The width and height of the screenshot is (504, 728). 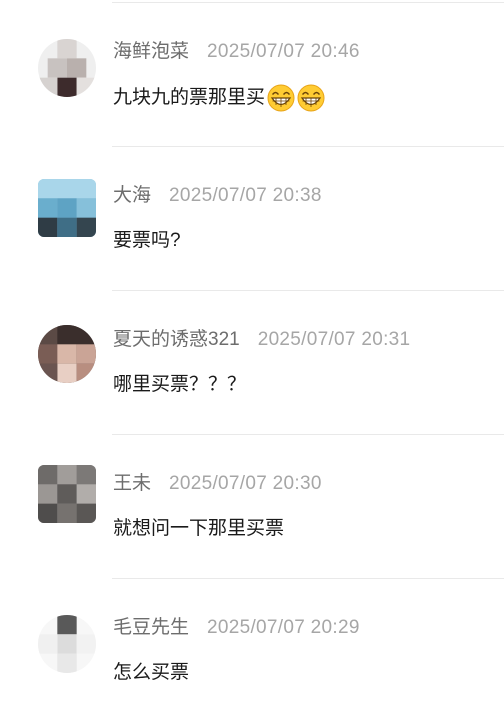 I want to click on comment-meta: 毛豆先生 2025/07/07 20:29, so click(x=236, y=628).